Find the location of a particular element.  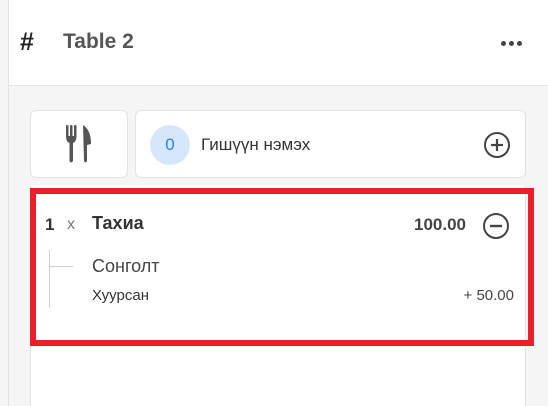

minus-circle-icon is located at coordinates (496, 226).